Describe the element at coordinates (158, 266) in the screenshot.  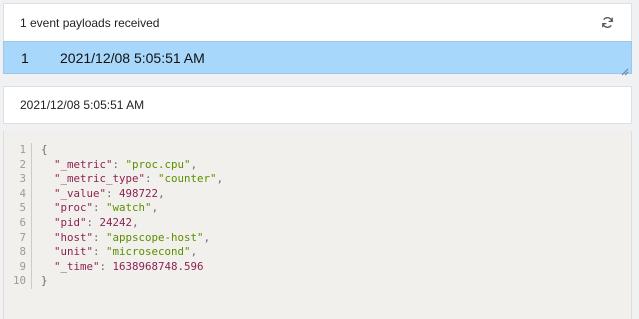
I see `json-value: 1638968748.596` at that location.